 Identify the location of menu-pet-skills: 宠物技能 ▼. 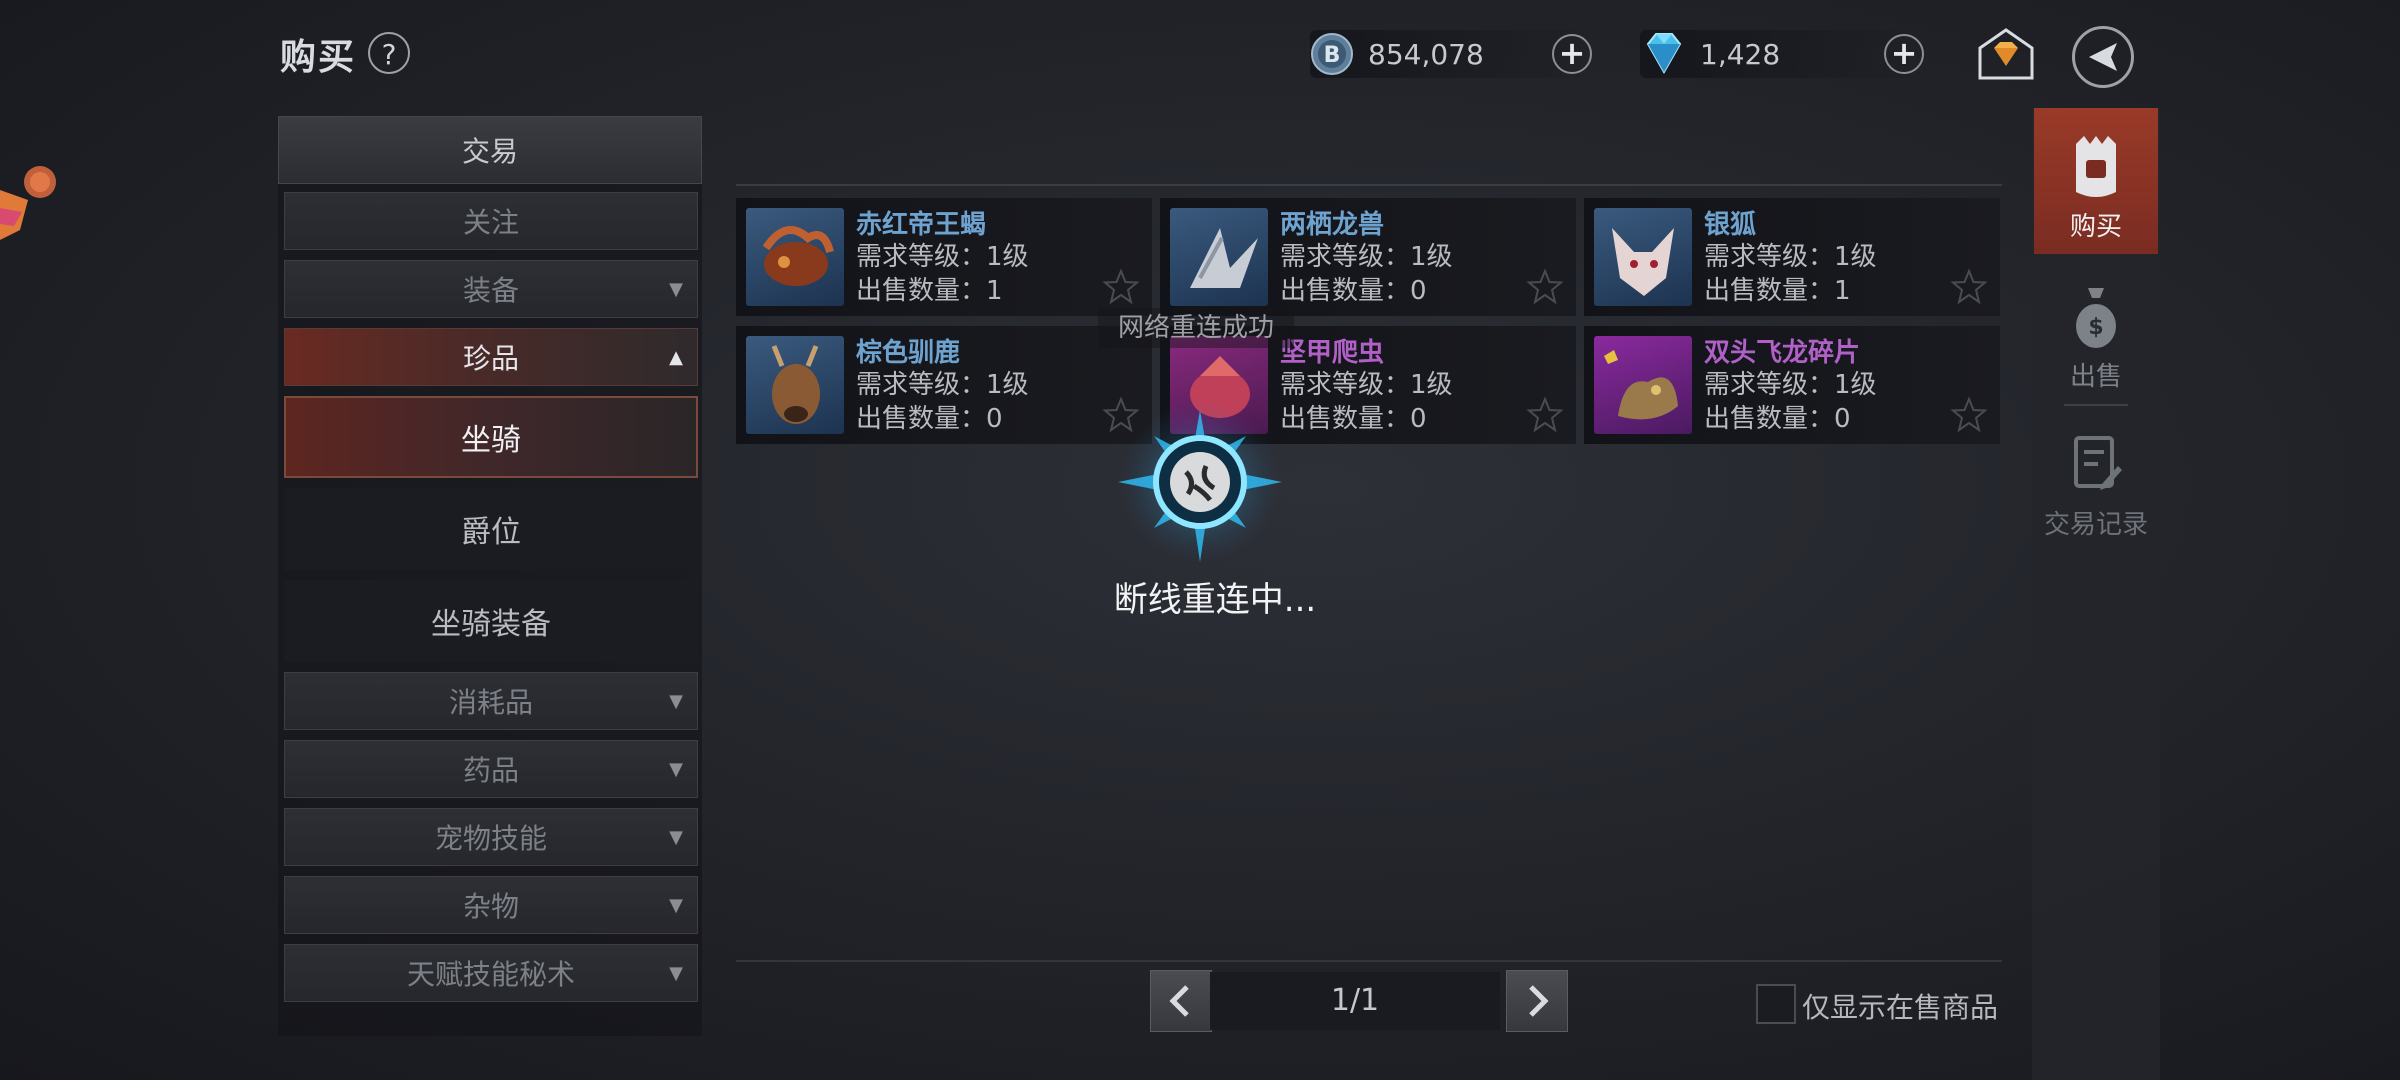
(491, 837).